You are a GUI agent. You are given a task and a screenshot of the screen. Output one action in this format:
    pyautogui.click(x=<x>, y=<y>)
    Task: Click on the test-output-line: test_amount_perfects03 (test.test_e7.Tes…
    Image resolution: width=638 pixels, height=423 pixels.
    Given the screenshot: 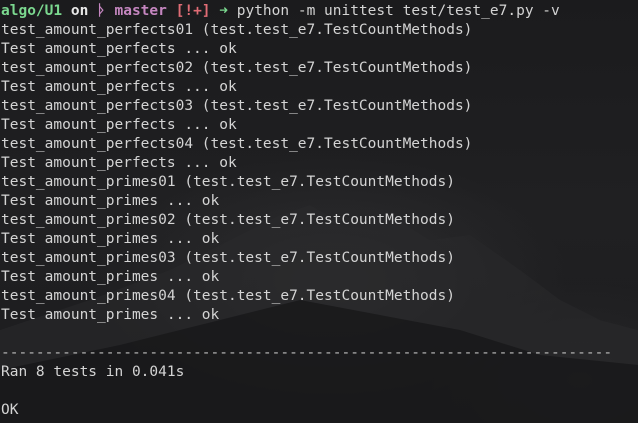 What is the action you would take?
    pyautogui.click(x=237, y=106)
    